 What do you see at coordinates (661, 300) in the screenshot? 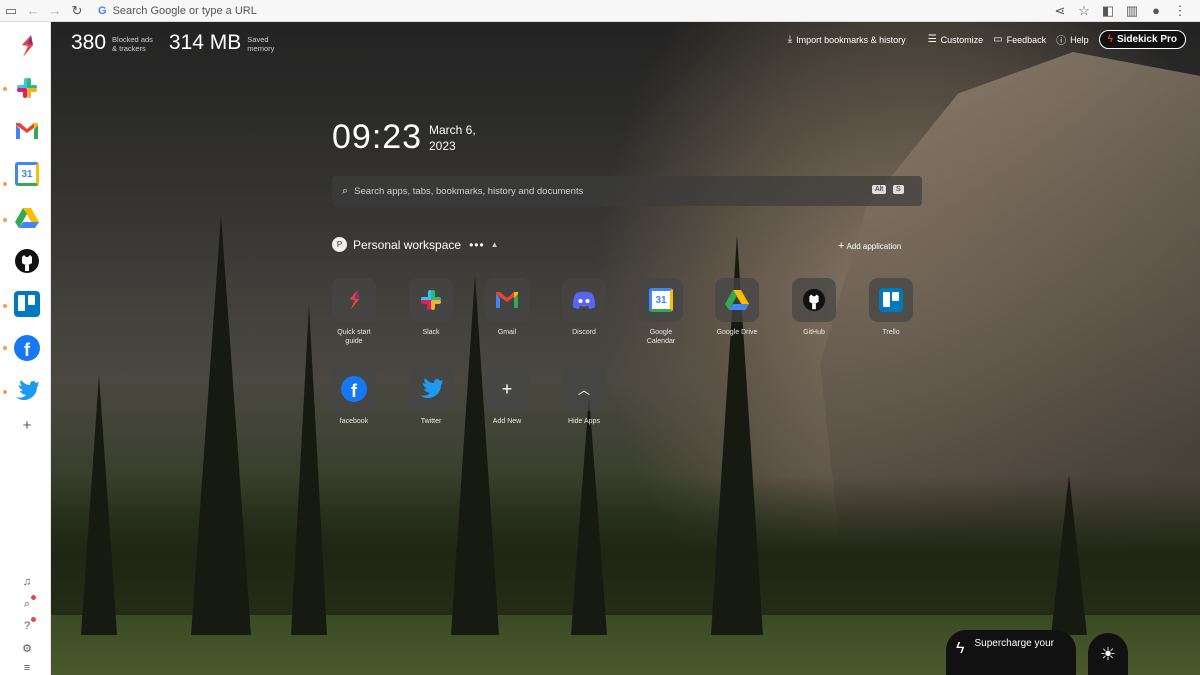
I see `app-tile: 31` at bounding box center [661, 300].